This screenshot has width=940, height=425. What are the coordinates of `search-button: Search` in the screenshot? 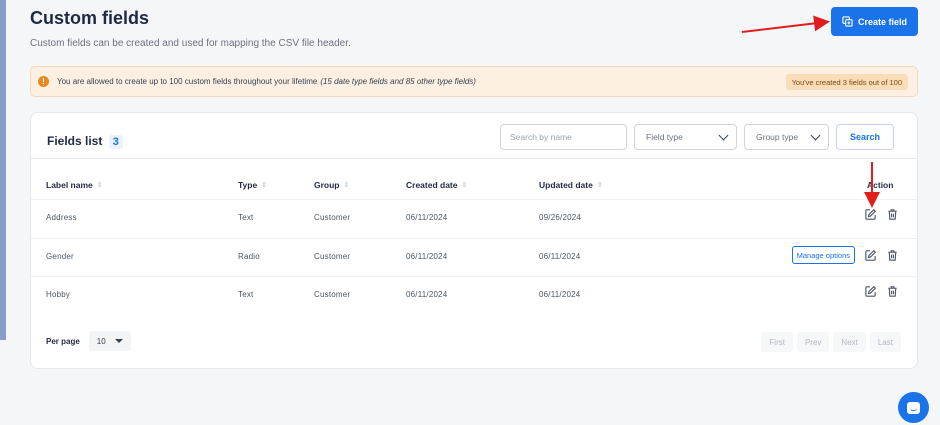 It's located at (865, 137).